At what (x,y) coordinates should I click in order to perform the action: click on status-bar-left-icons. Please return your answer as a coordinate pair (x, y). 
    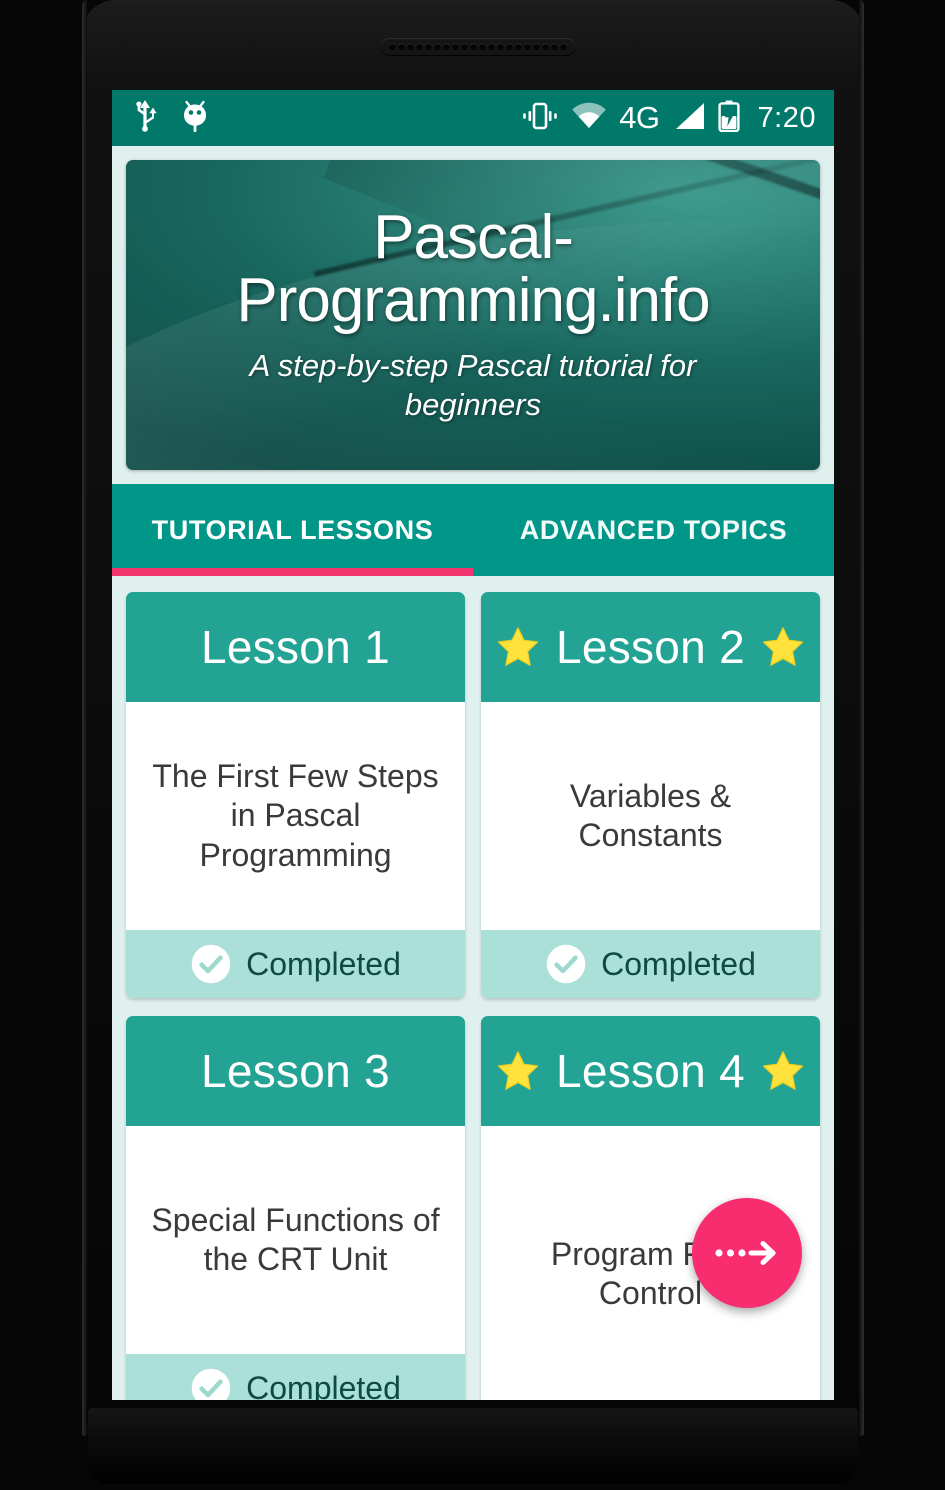
    Looking at the image, I should click on (171, 118).